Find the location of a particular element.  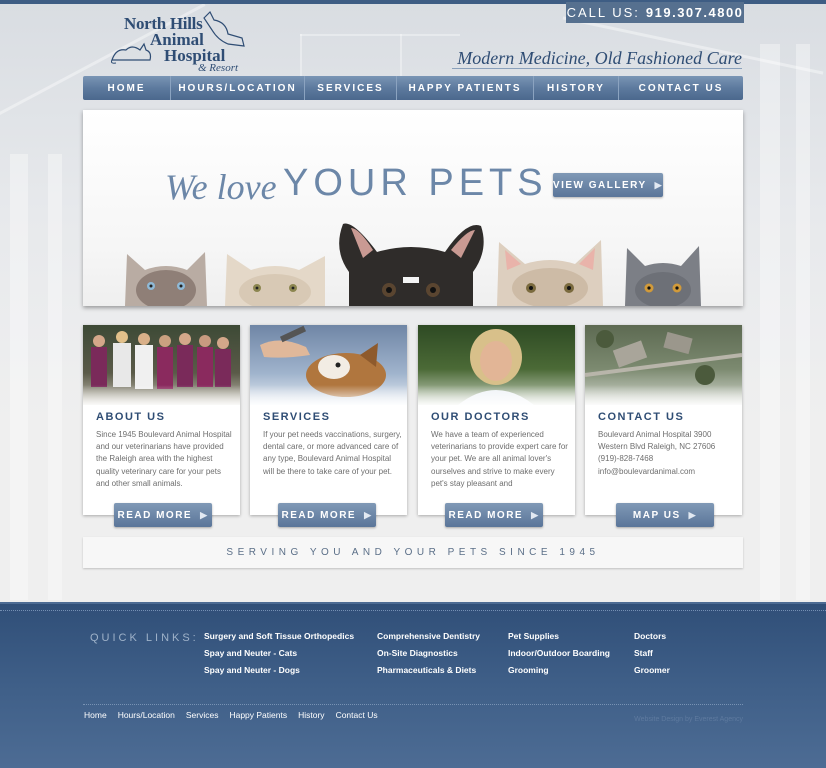

quick-links-column-4: Doctors Staff Groomer is located at coordinates (652, 655).